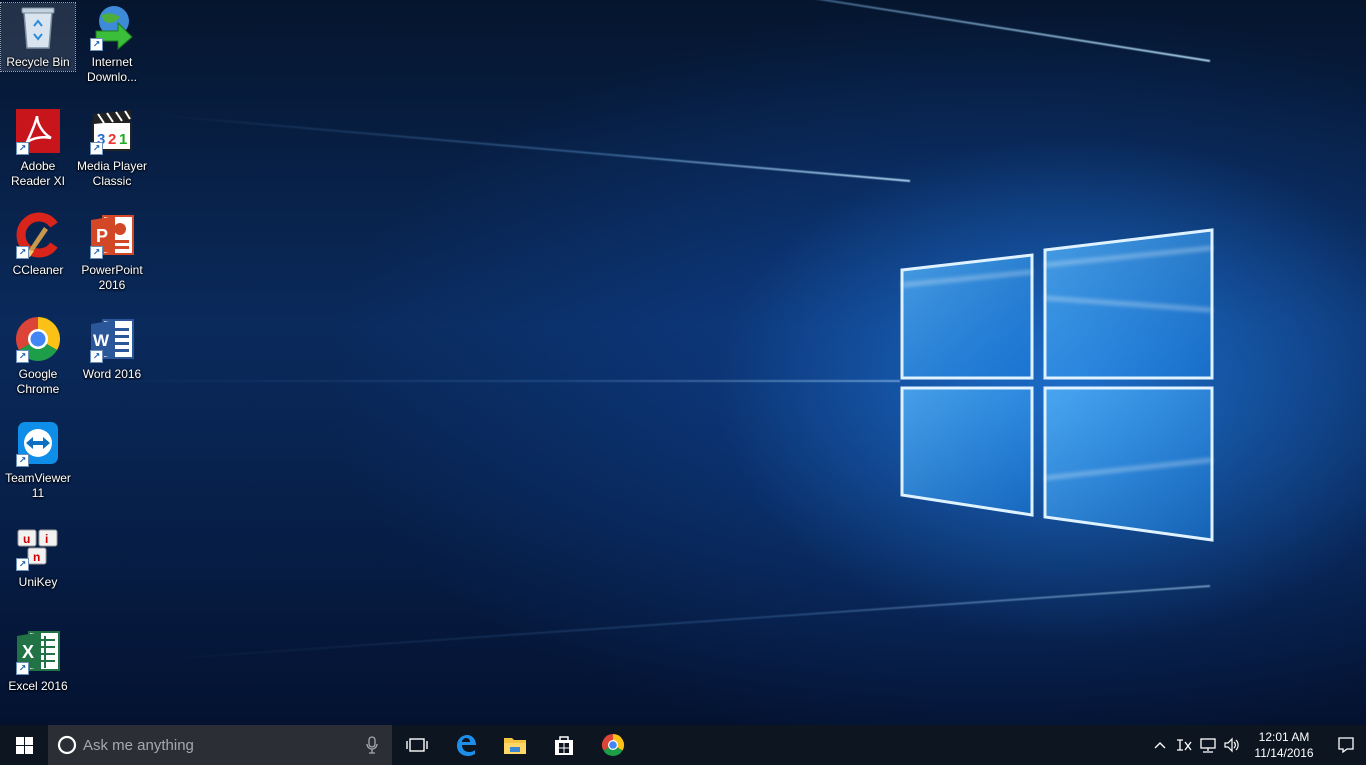 This screenshot has width=1366, height=765. What do you see at coordinates (123, 139) in the screenshot?
I see `svg-text: 1` at bounding box center [123, 139].